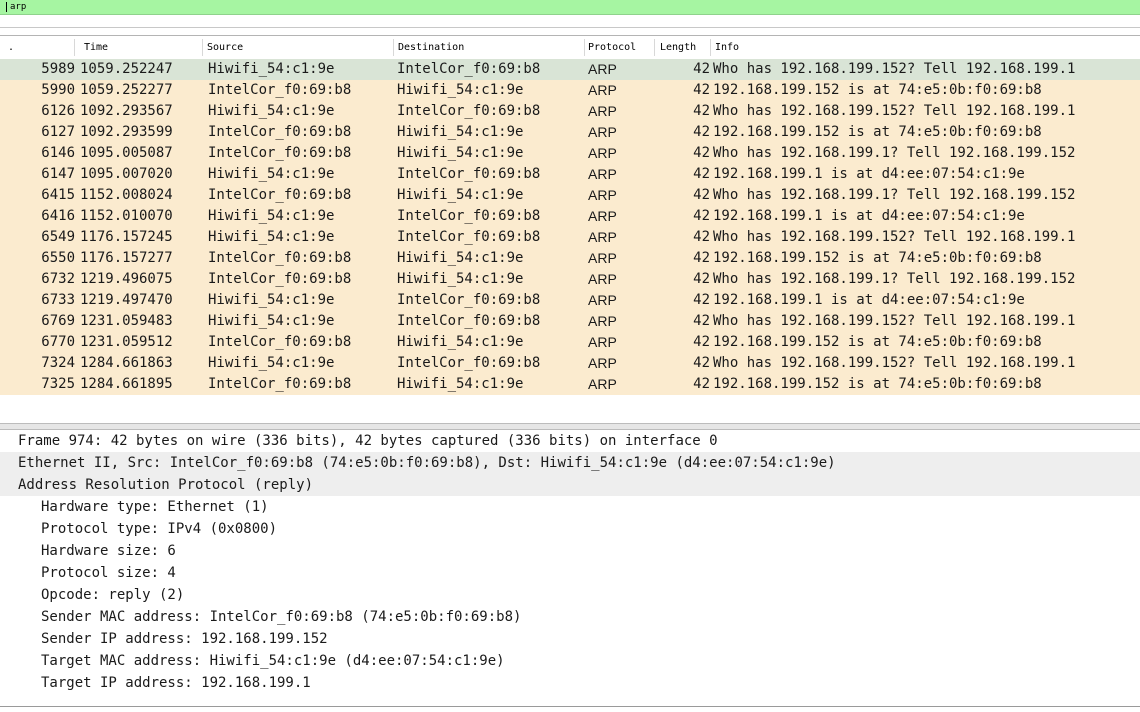 The image size is (1140, 712). Describe the element at coordinates (126, 363) in the screenshot. I see `packet-time: 1284.661863` at that location.